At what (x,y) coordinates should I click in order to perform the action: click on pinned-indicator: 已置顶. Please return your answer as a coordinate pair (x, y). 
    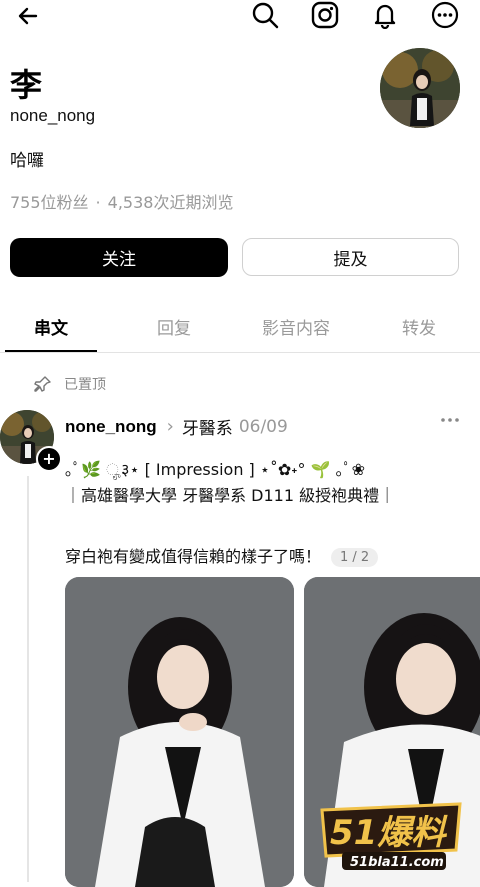
    Looking at the image, I should click on (70, 384).